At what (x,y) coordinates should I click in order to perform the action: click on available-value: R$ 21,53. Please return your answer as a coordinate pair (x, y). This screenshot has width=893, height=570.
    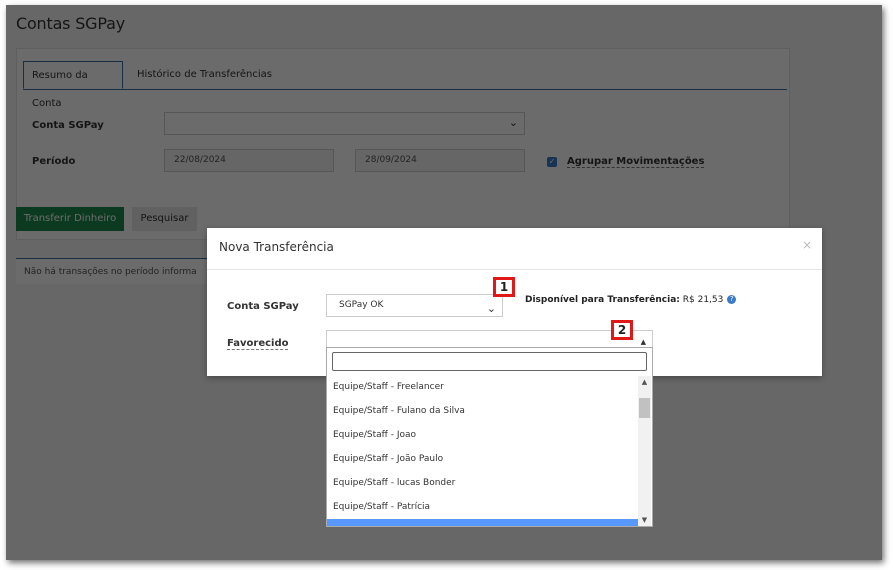
    Looking at the image, I should click on (703, 300).